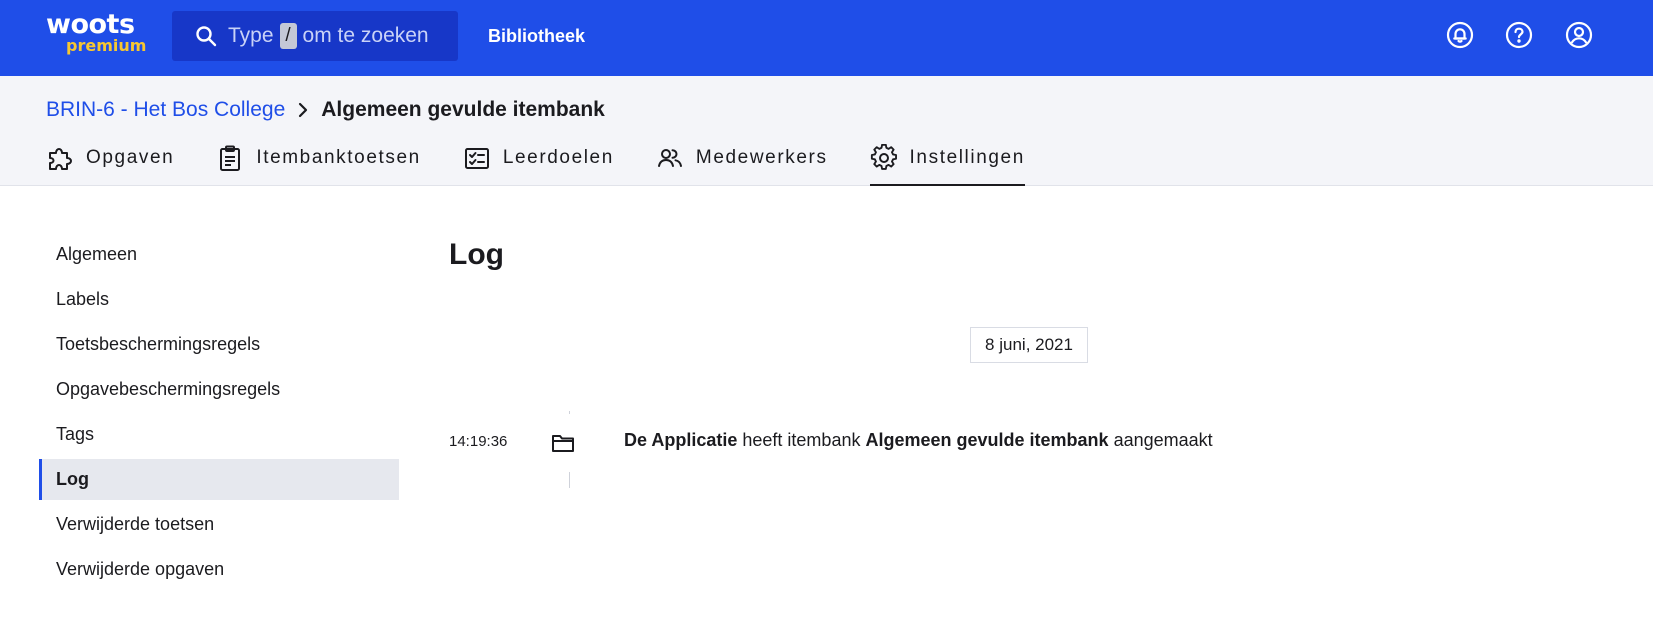 Image resolution: width=1653 pixels, height=617 pixels. I want to click on tab-leerdoelen: Leerdoelen, so click(538, 165).